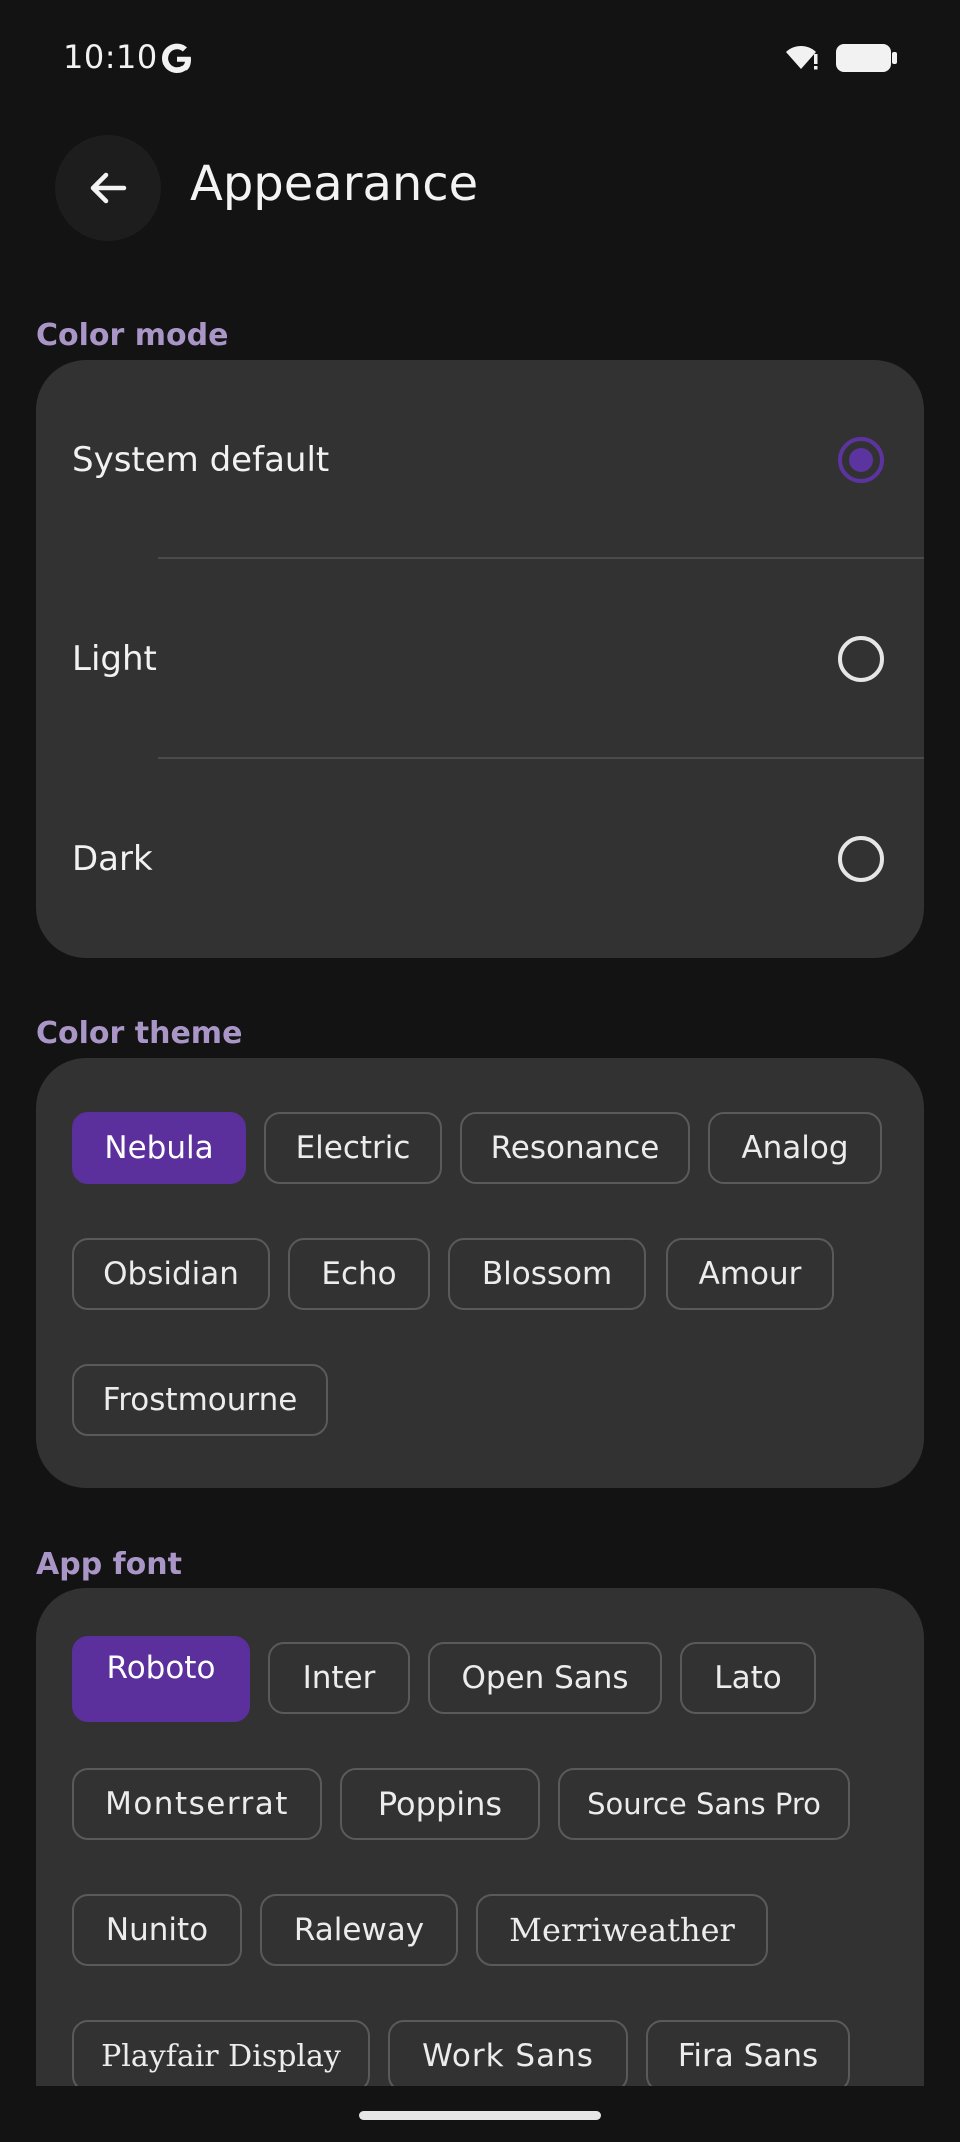  I want to click on back-button, so click(108, 188).